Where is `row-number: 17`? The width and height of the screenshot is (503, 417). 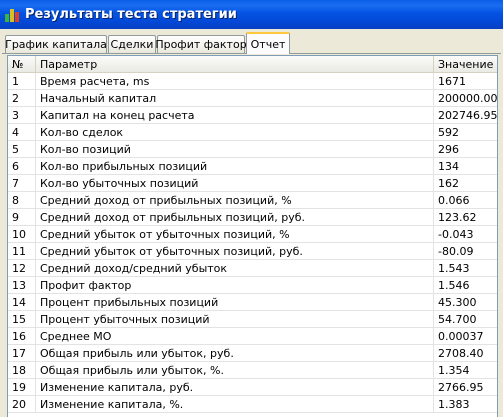
row-number: 17 is located at coordinates (22, 353).